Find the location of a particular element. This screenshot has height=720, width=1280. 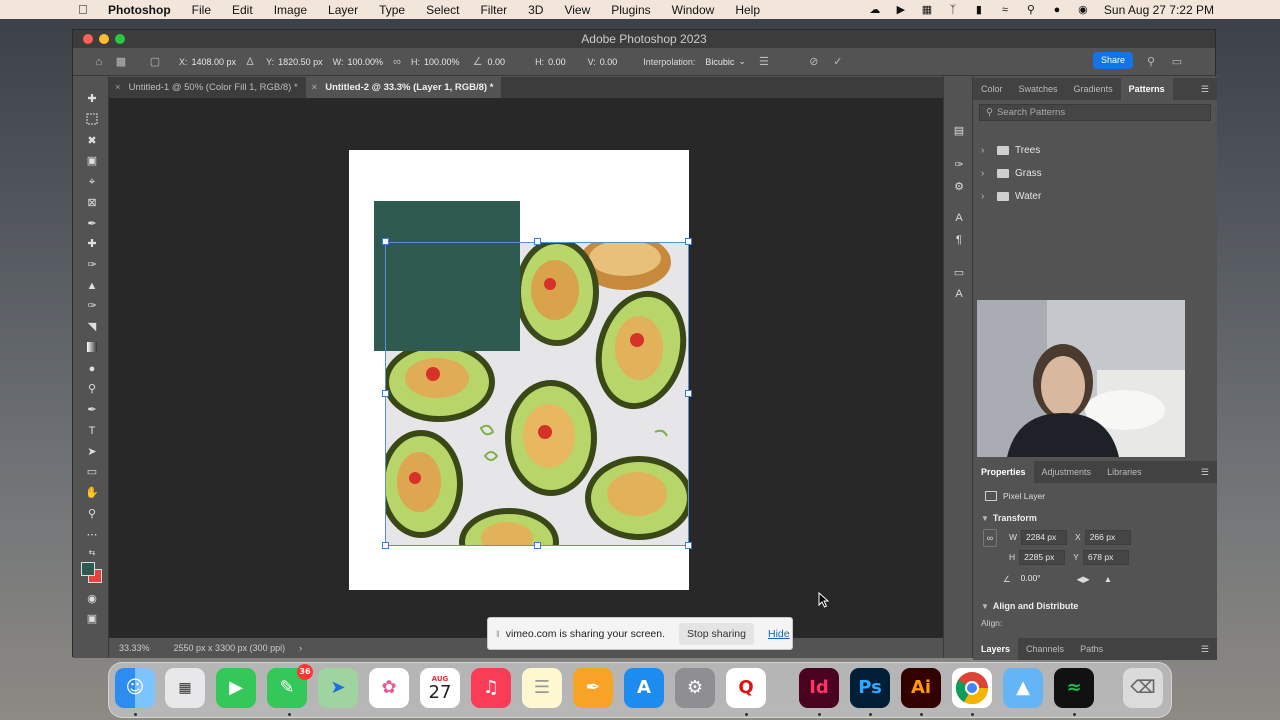

menu-layer: Layer is located at coordinates (343, 10).